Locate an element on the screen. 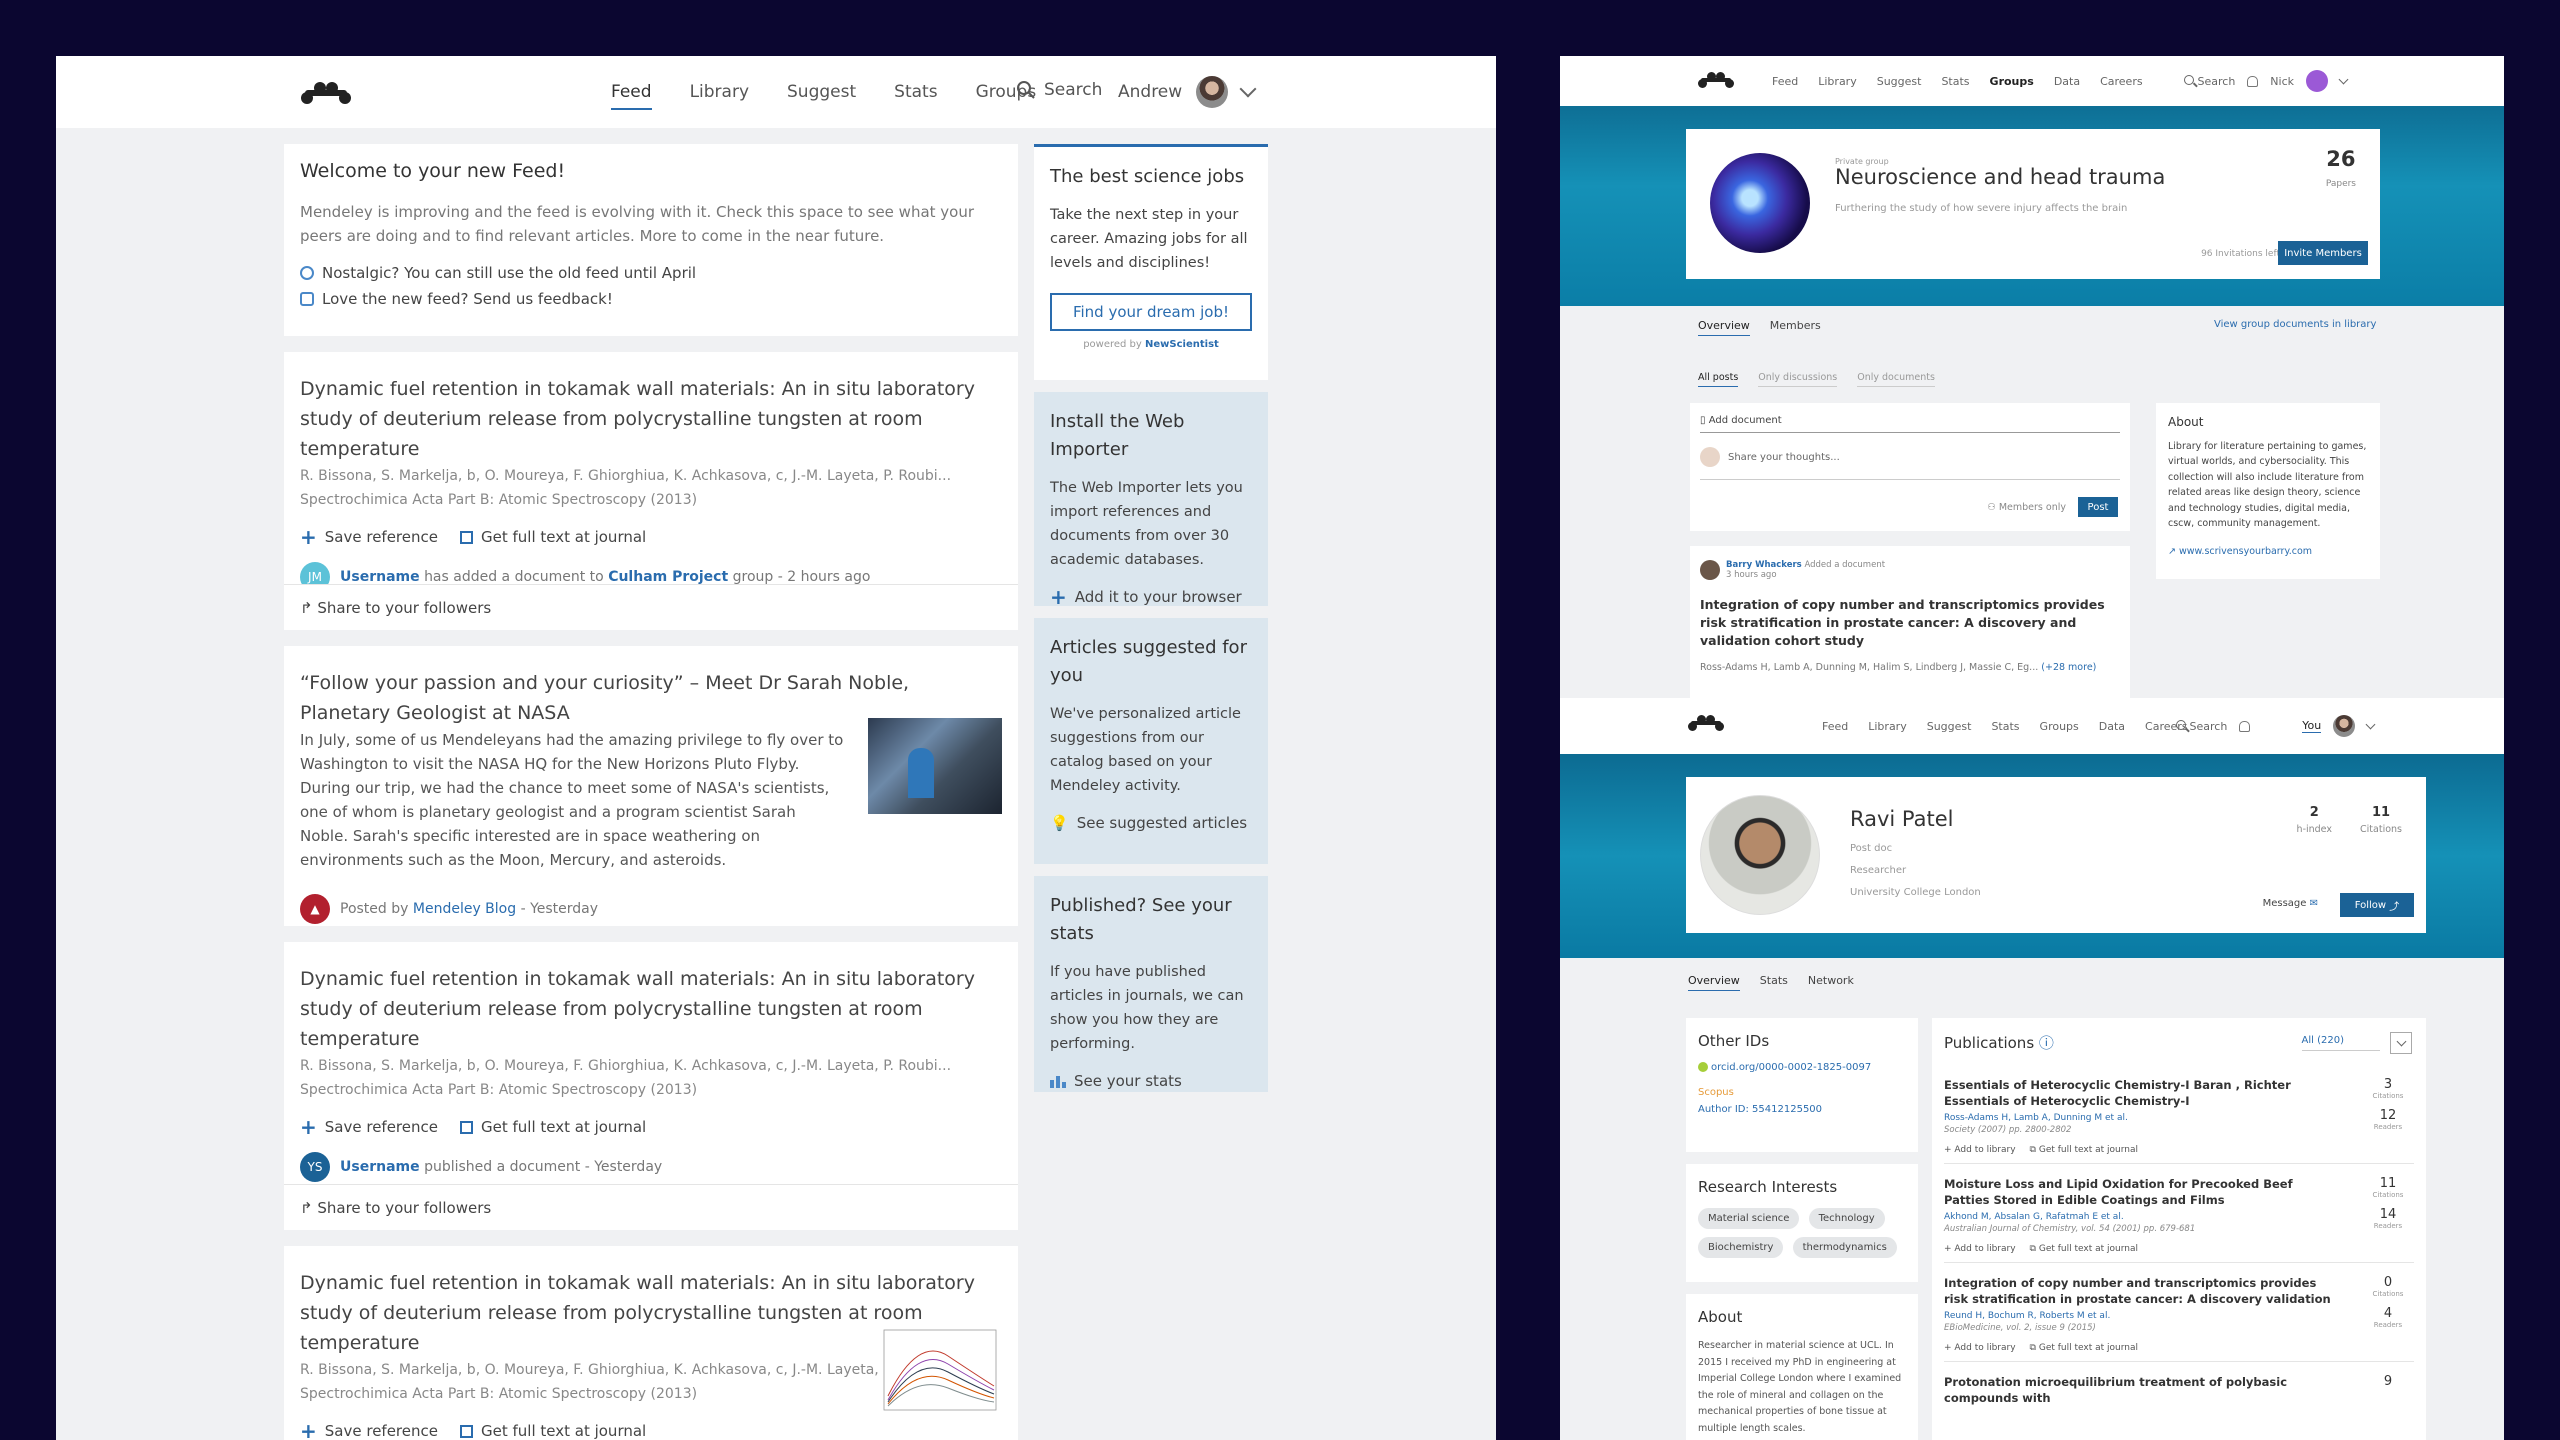 Image resolution: width=2560 pixels, height=1440 pixels. user-name: You is located at coordinates (2312, 726).